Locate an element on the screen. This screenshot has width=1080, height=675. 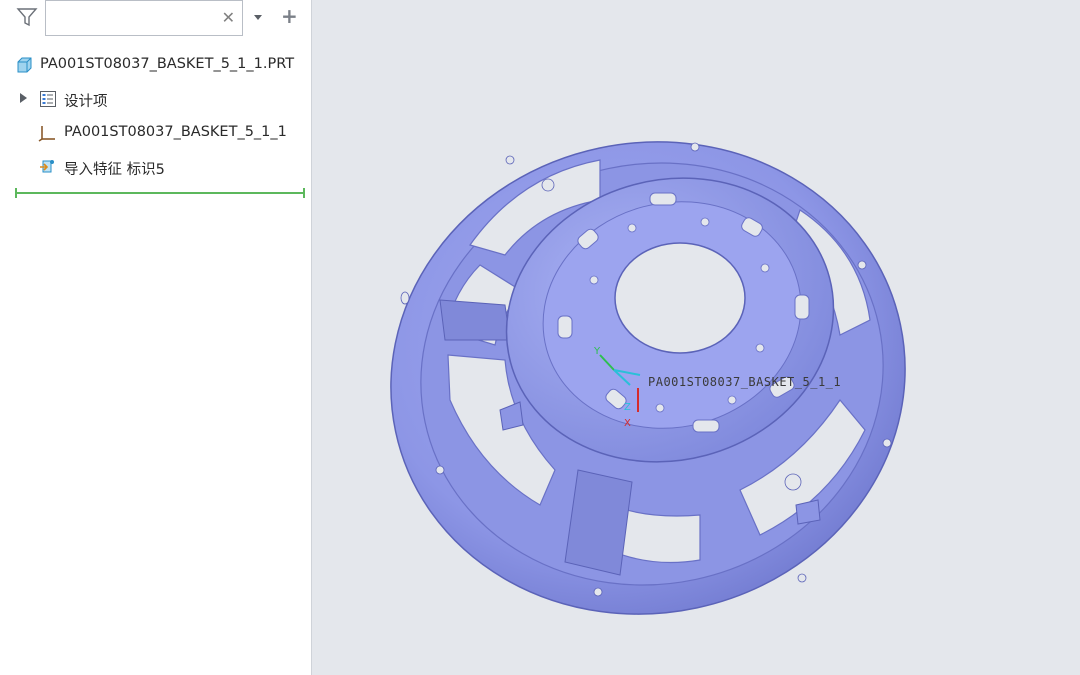
csys-label: PA001ST08037_BASKET_5_1_1 is located at coordinates (745, 382).